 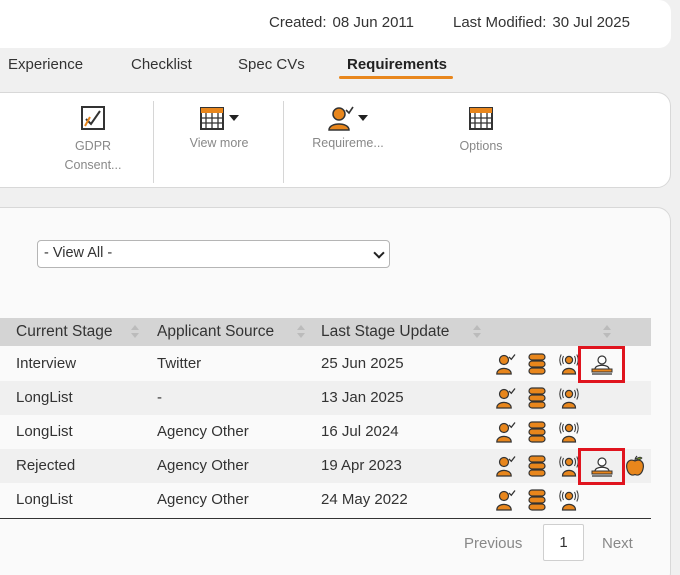 What do you see at coordinates (493, 543) in the screenshot?
I see `previous-page-button: Previous` at bounding box center [493, 543].